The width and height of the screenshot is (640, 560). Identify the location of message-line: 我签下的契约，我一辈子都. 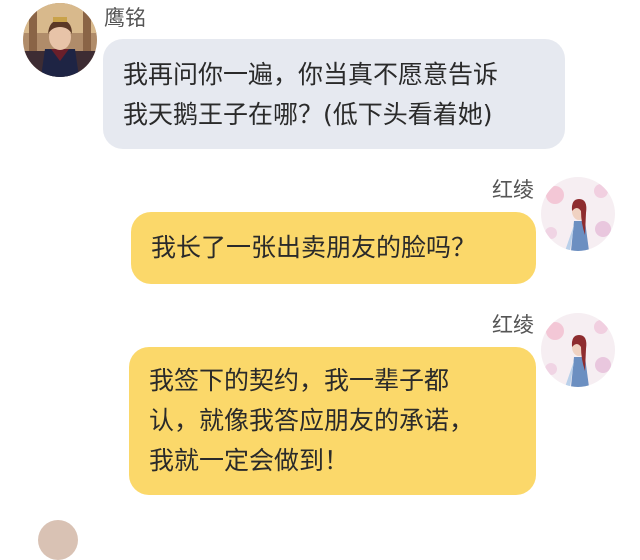
(299, 380).